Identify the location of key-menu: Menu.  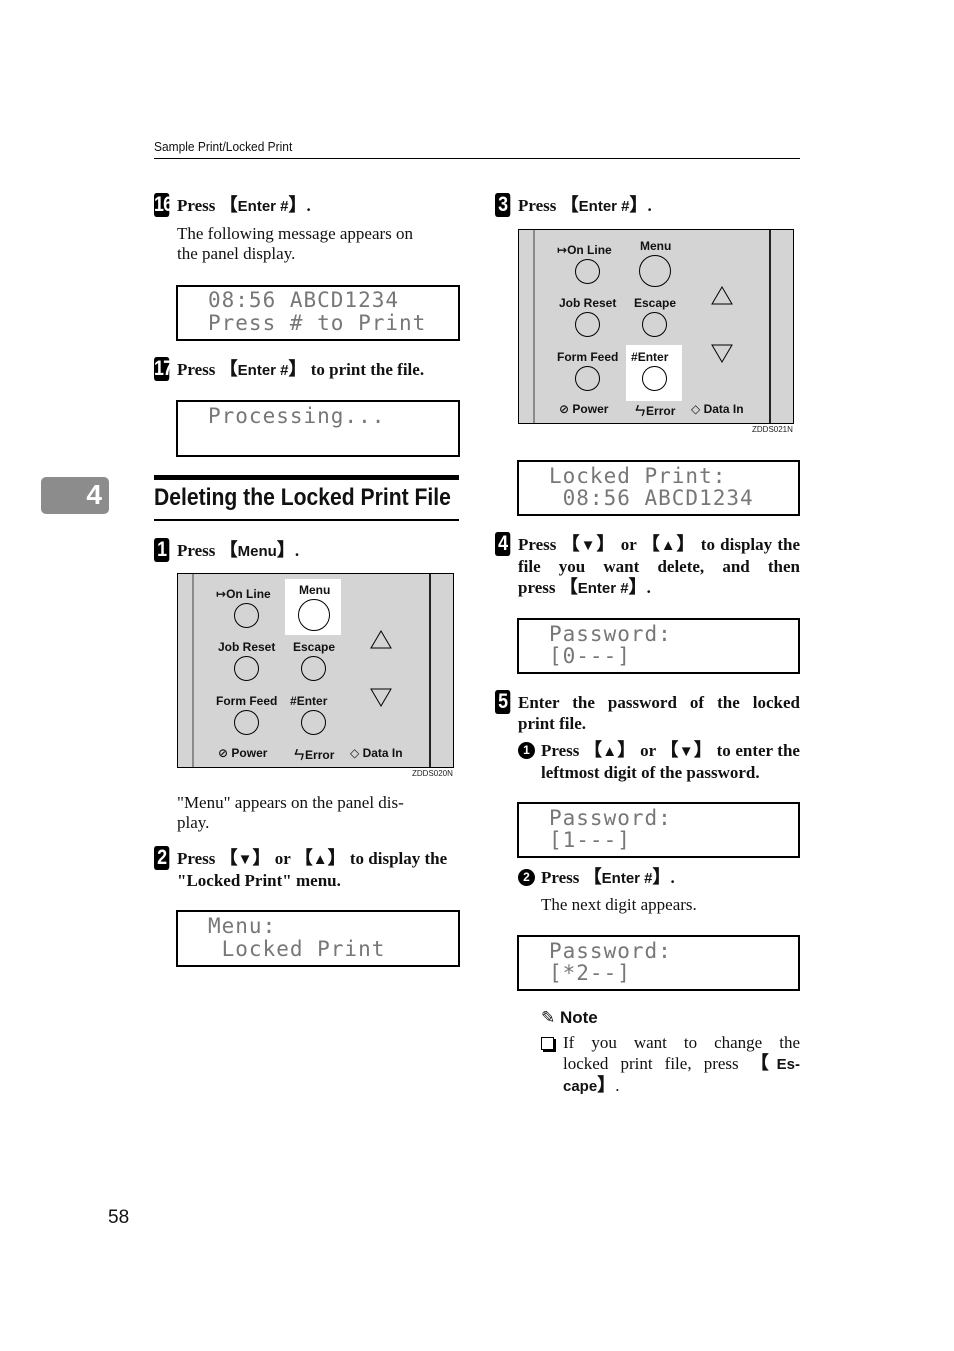
(257, 551).